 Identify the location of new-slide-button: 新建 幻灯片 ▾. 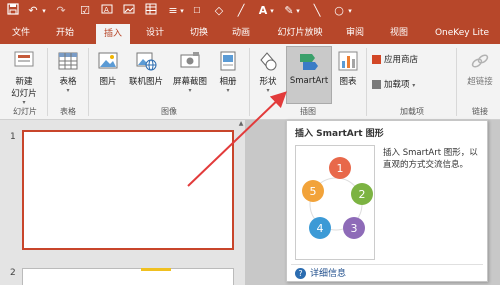
(24, 78).